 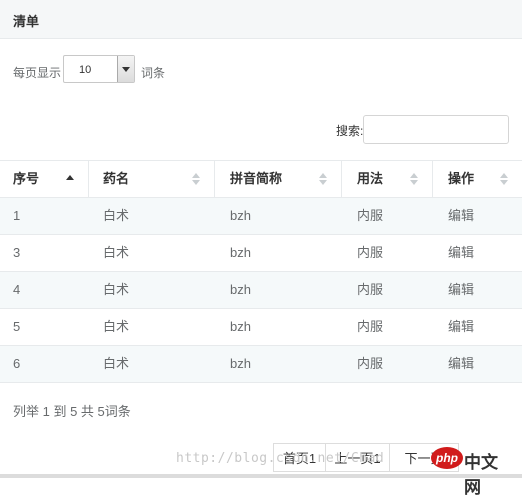 I want to click on search-label: 搜索:, so click(x=350, y=131).